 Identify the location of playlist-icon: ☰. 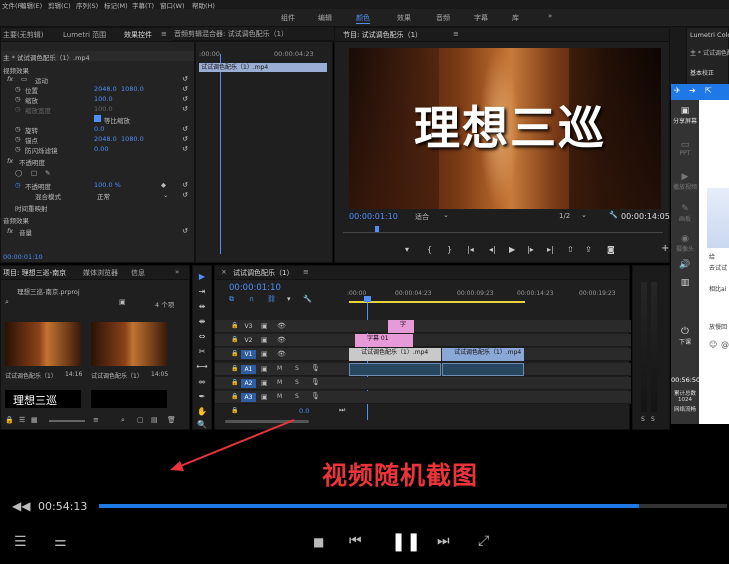
(20, 542).